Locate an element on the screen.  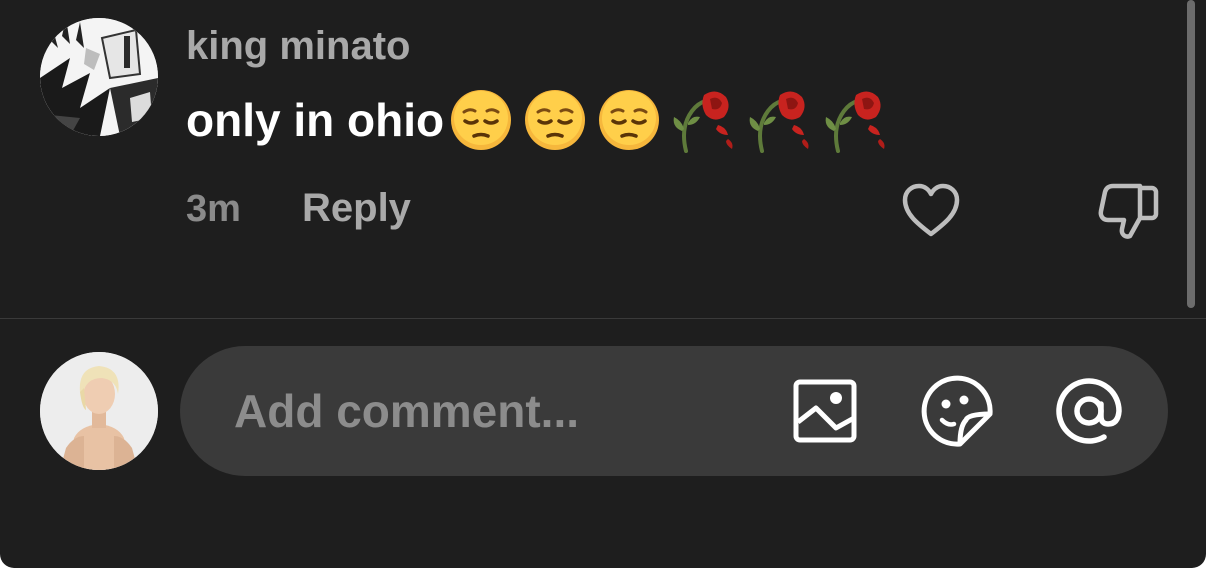
comment-username: king minato is located at coordinates (298, 46).